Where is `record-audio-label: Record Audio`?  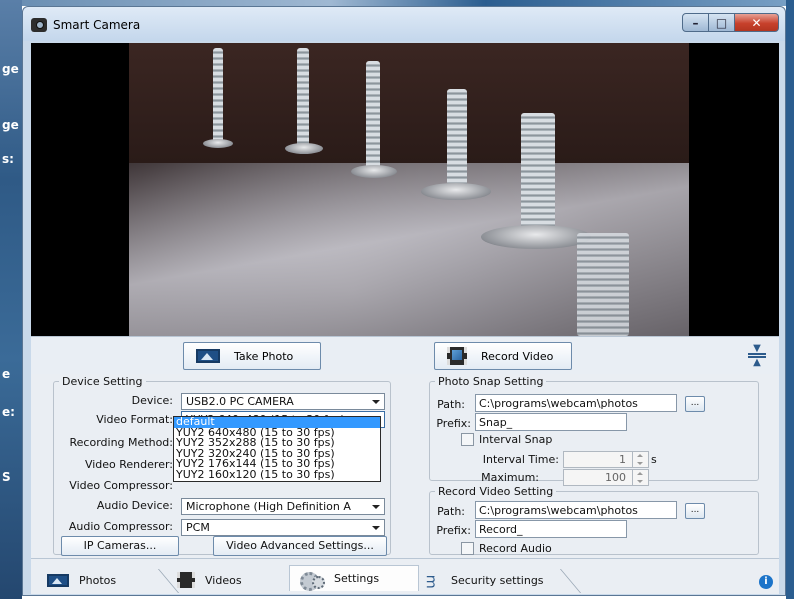 record-audio-label: Record Audio is located at coordinates (515, 548).